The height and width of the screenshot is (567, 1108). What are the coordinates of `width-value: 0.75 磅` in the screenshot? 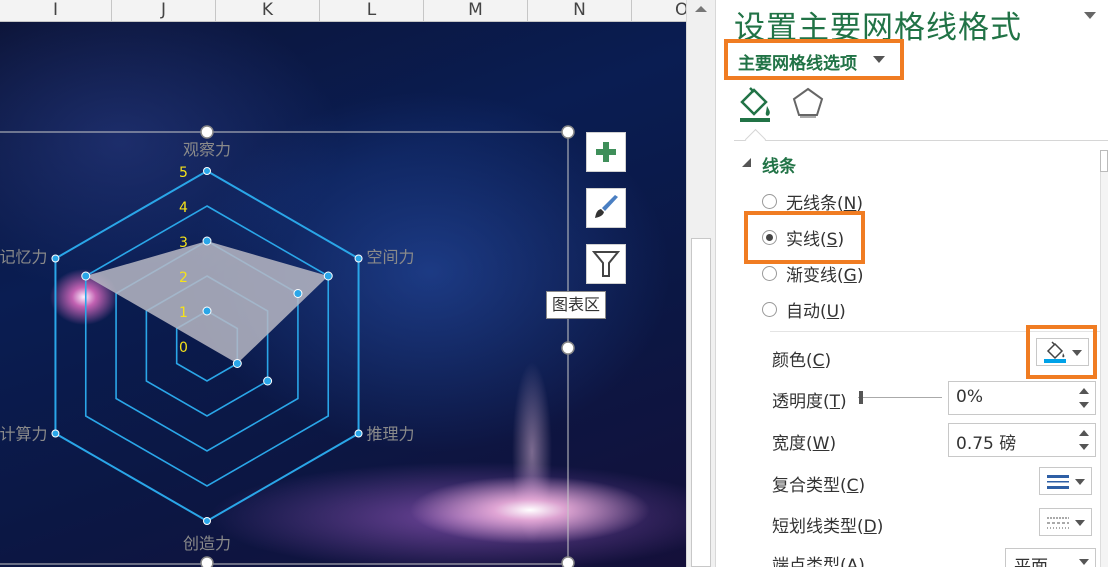 It's located at (986, 441).